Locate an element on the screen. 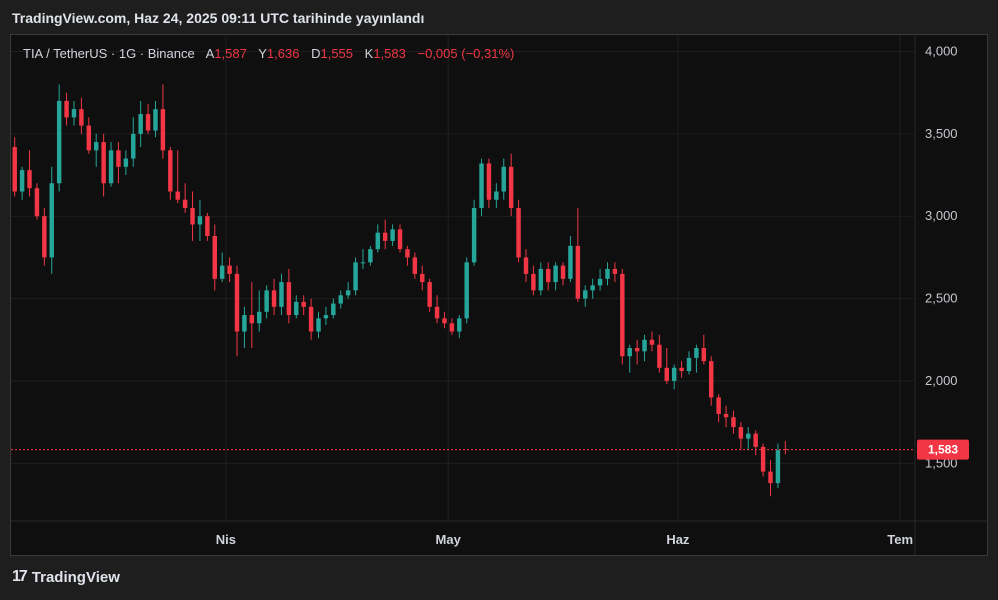 Image resolution: width=998 pixels, height=600 pixels. last-price-label: 1,583 is located at coordinates (943, 450).